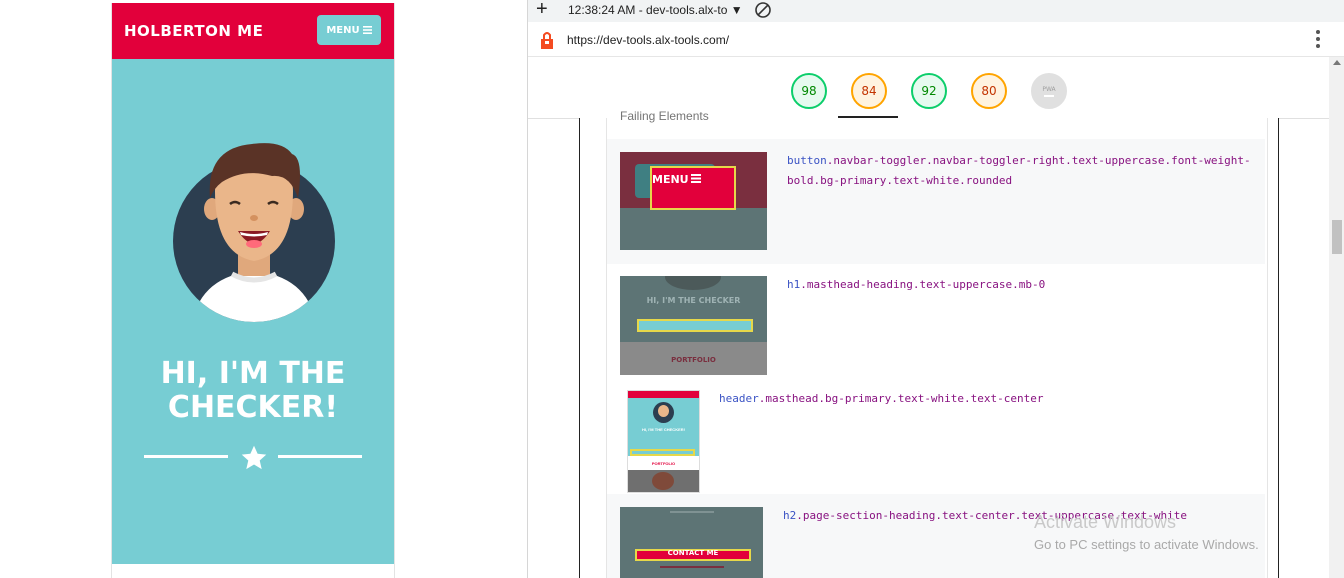 This screenshot has height=578, width=1344. I want to click on gauge-value: 80, so click(989, 91).